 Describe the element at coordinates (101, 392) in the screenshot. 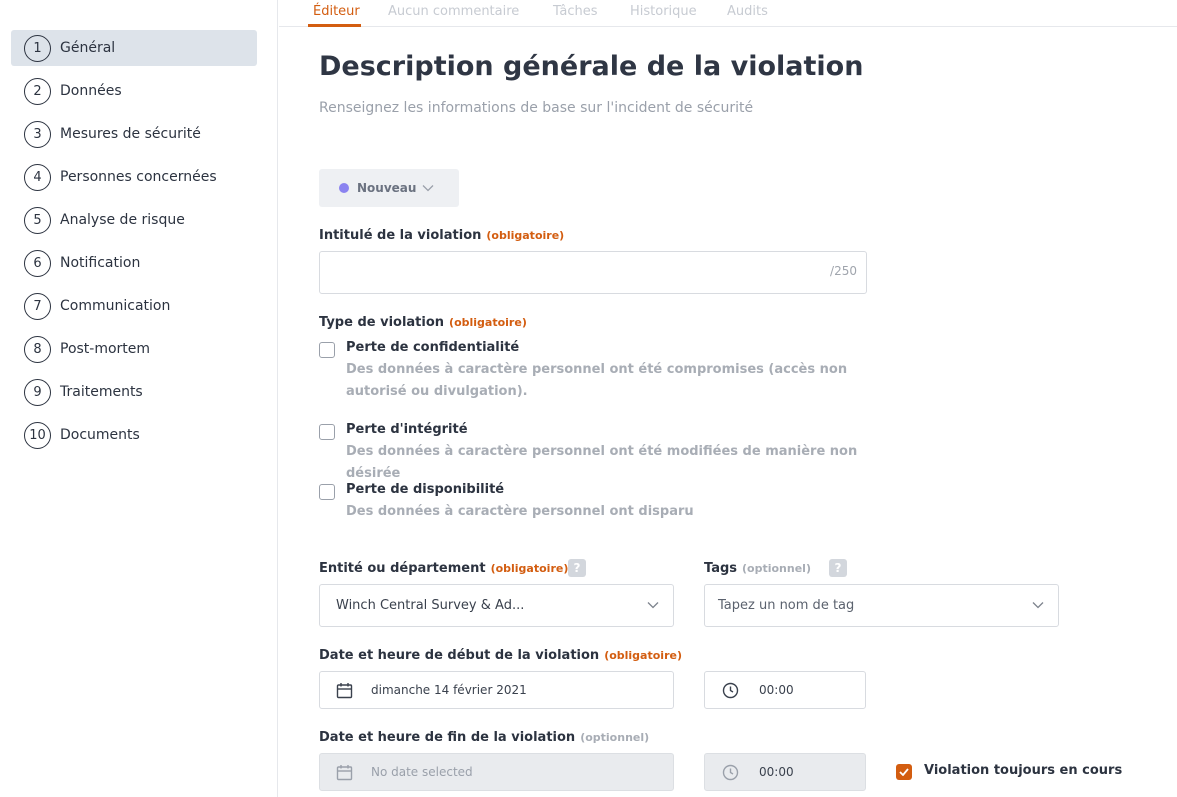

I see `sidebar-item-label: Traitements` at that location.